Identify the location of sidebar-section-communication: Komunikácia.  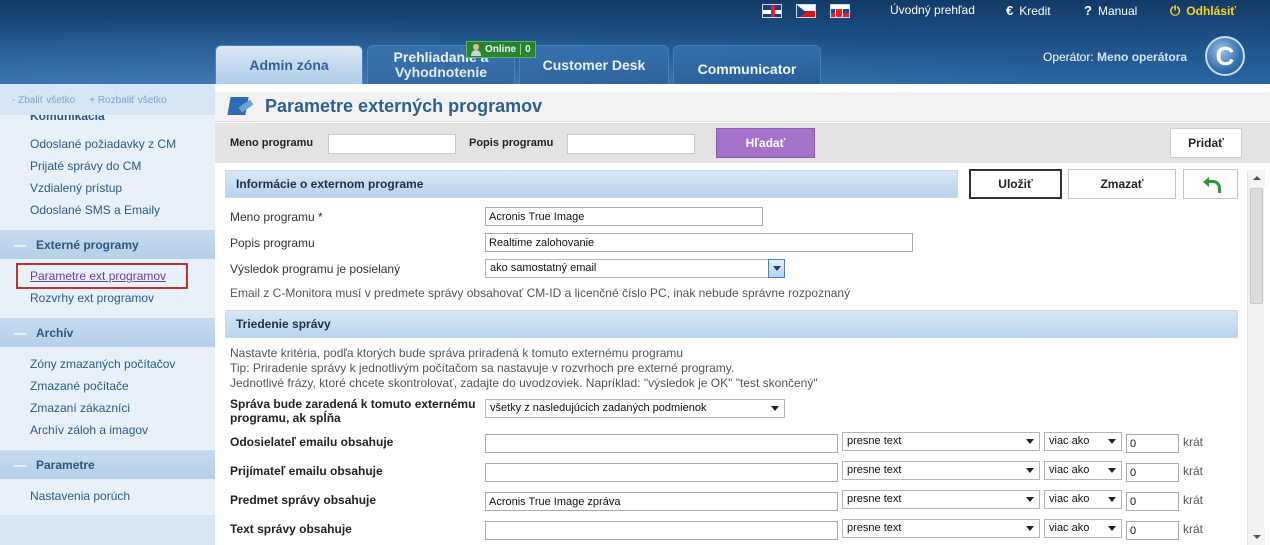
(107, 121).